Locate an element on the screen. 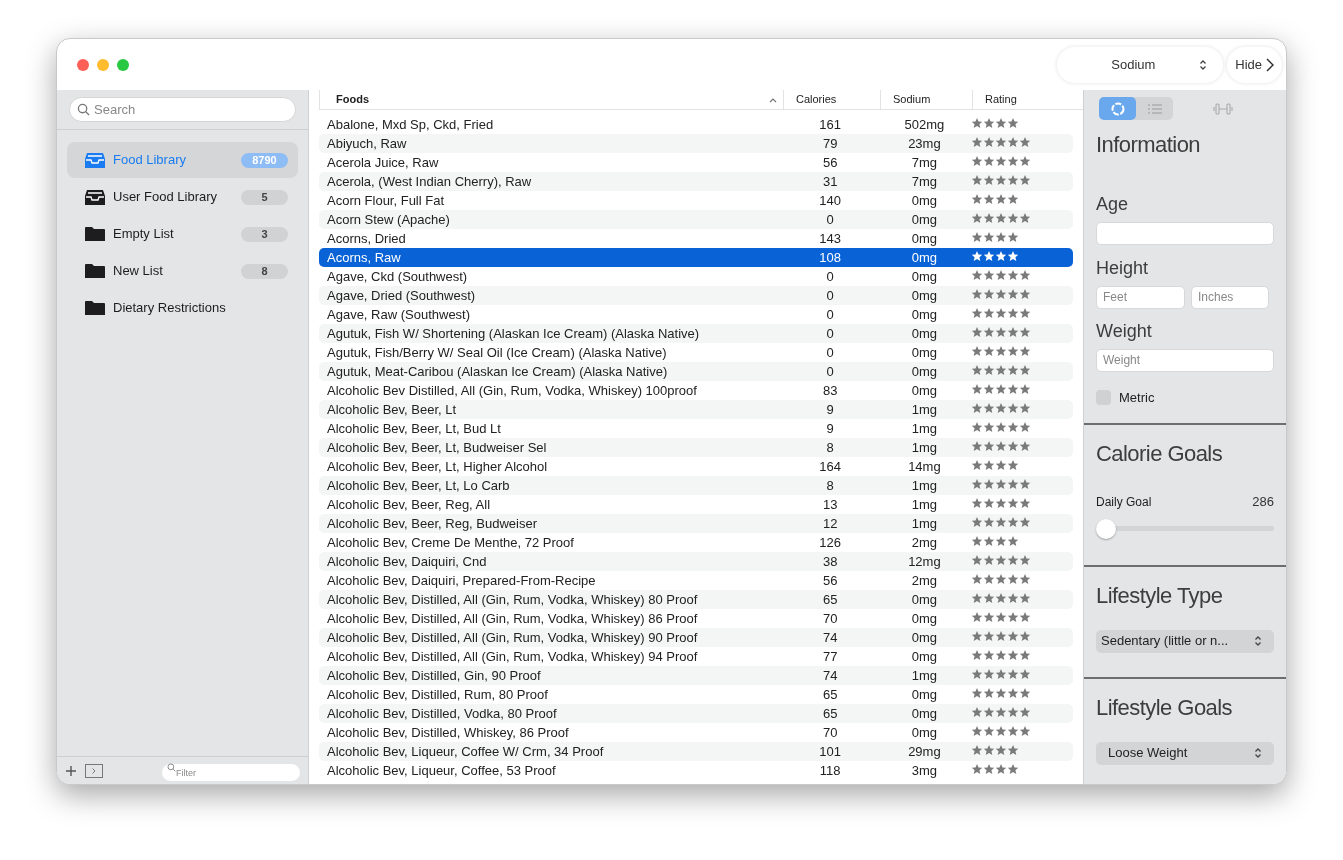 Image resolution: width=1343 pixels, height=860 pixels. table-row: Alcoholic Bev Distilled, All (Gin, Rum, Vodka, Whiskey) 100proof 83 0mg is located at coordinates (696, 390).